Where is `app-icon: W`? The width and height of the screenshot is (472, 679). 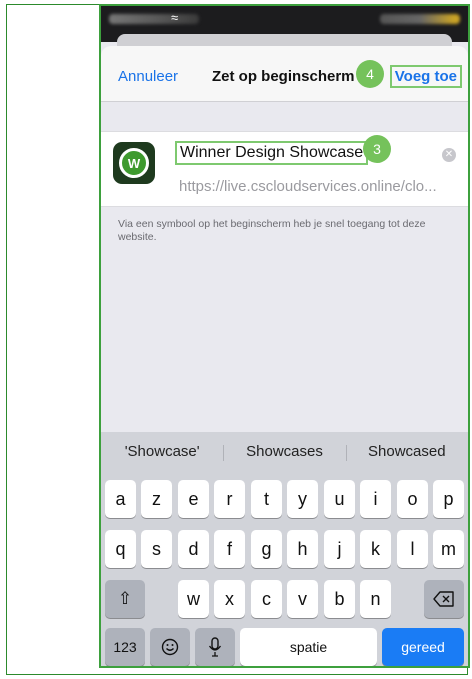 app-icon: W is located at coordinates (134, 163).